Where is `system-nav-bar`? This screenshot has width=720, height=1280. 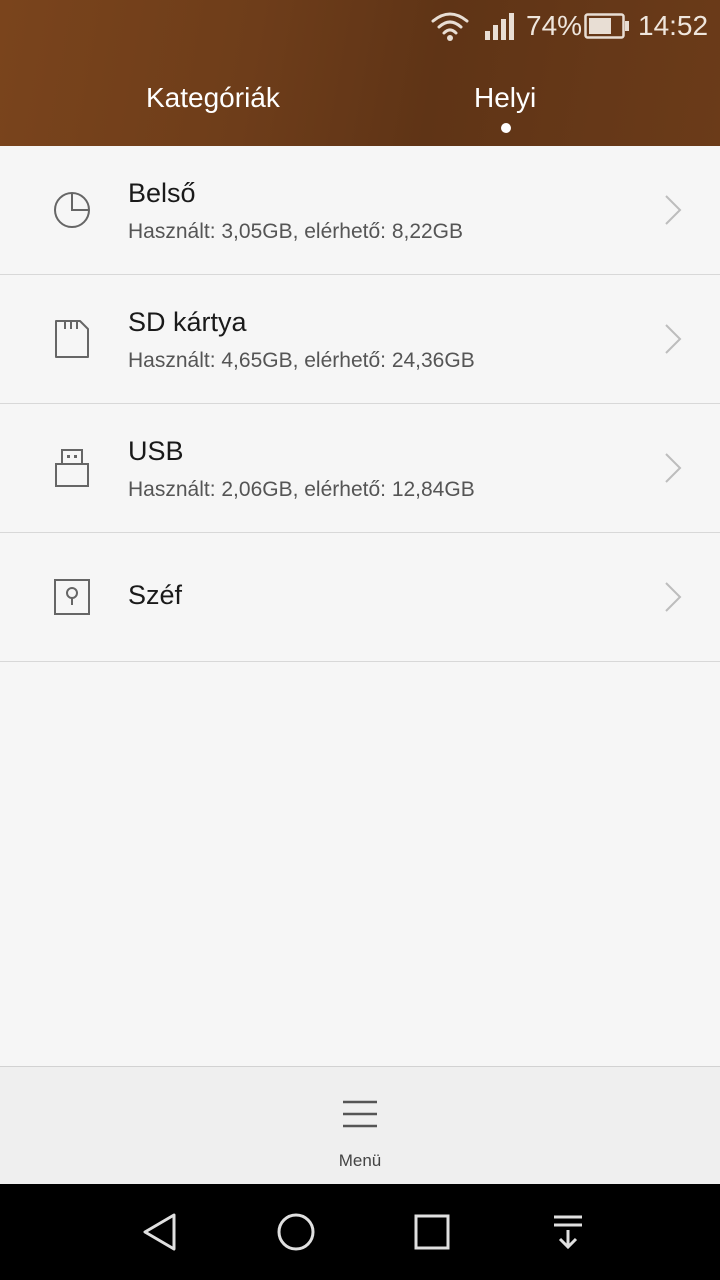
system-nav-bar is located at coordinates (360, 1232).